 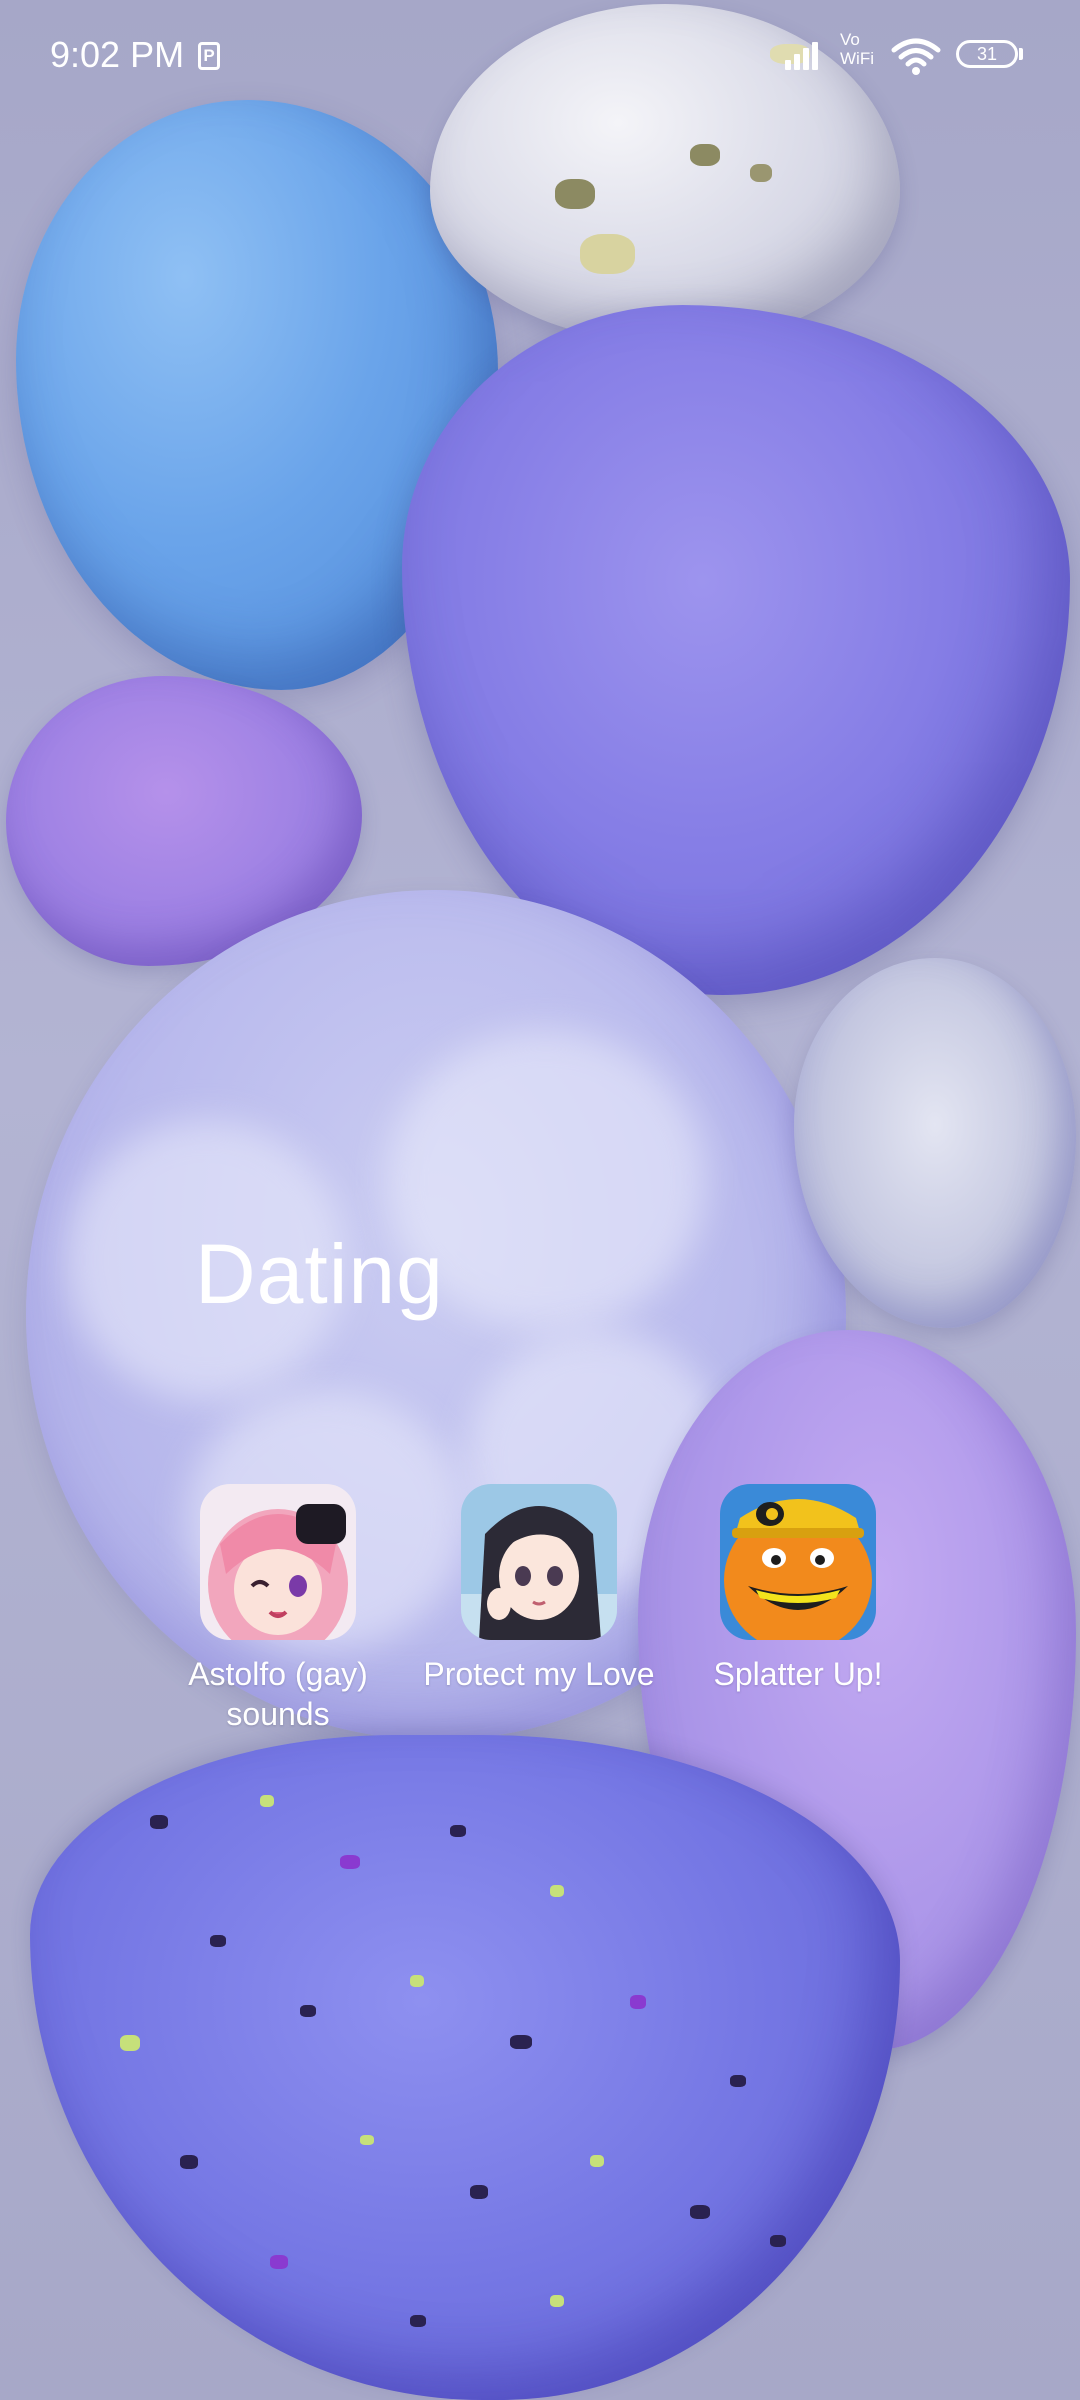 I want to click on folder-title: Dating, so click(x=319, y=1274).